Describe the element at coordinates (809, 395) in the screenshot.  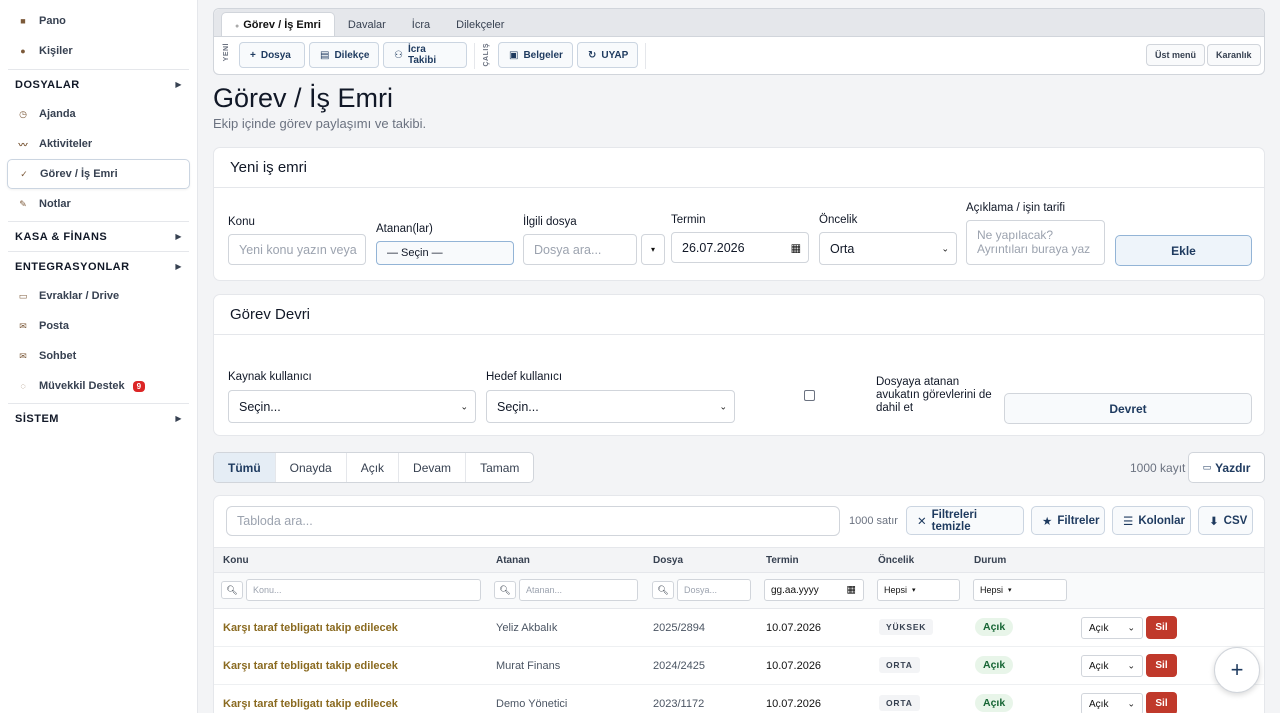
I see `include-checkbox` at that location.